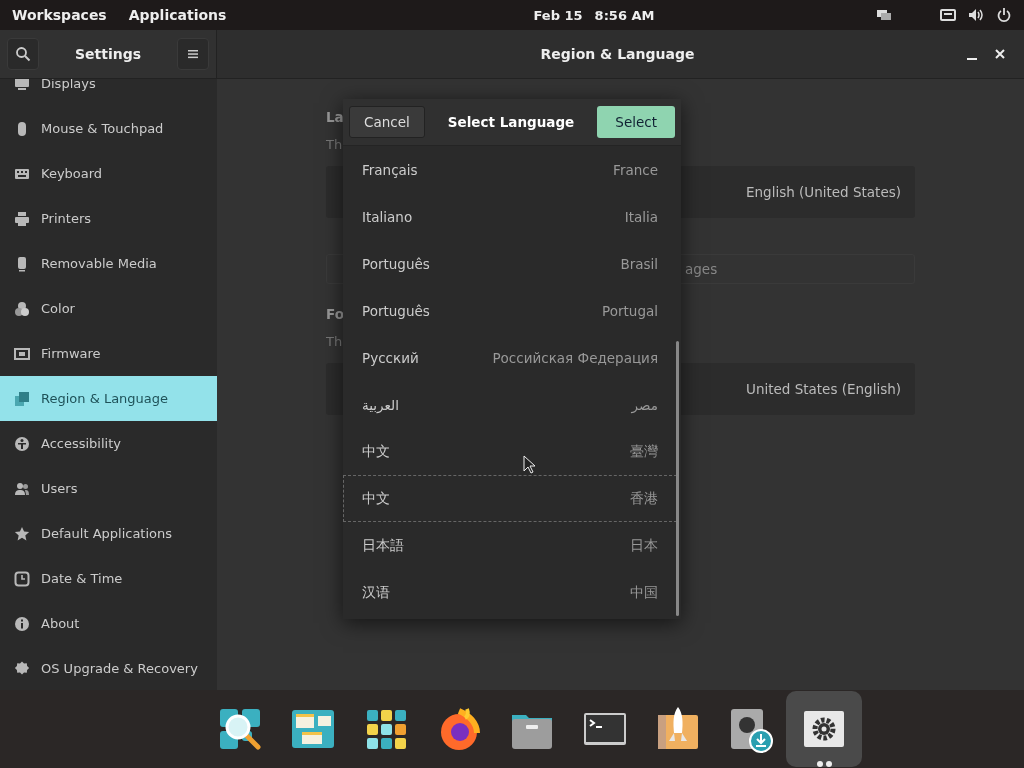  I want to click on sidebar-item: Region & Language, so click(108, 398).